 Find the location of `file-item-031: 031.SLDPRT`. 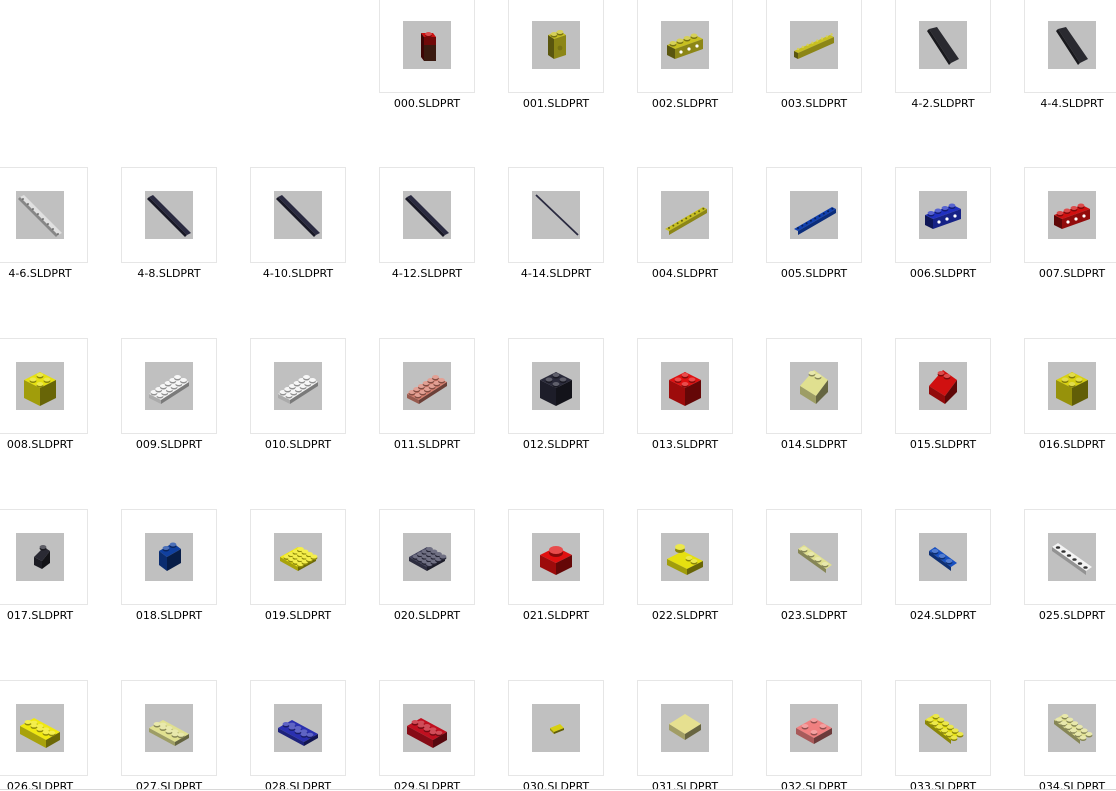

file-item-031: 031.SLDPRT is located at coordinates (685, 735).